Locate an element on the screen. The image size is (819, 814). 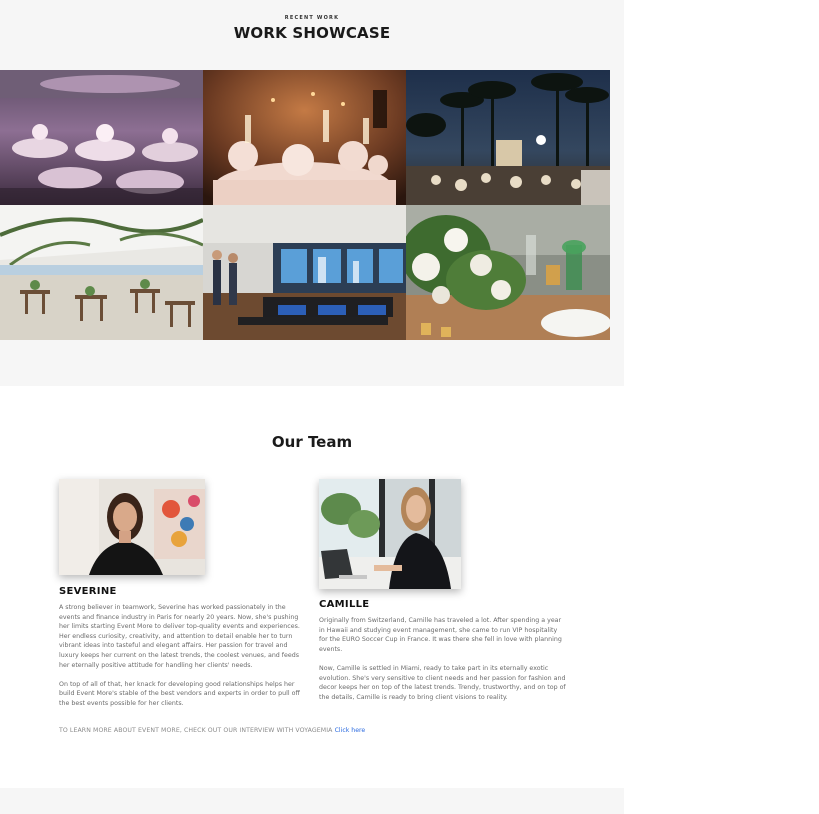
gallery-image-palm-night is located at coordinates (508, 137).